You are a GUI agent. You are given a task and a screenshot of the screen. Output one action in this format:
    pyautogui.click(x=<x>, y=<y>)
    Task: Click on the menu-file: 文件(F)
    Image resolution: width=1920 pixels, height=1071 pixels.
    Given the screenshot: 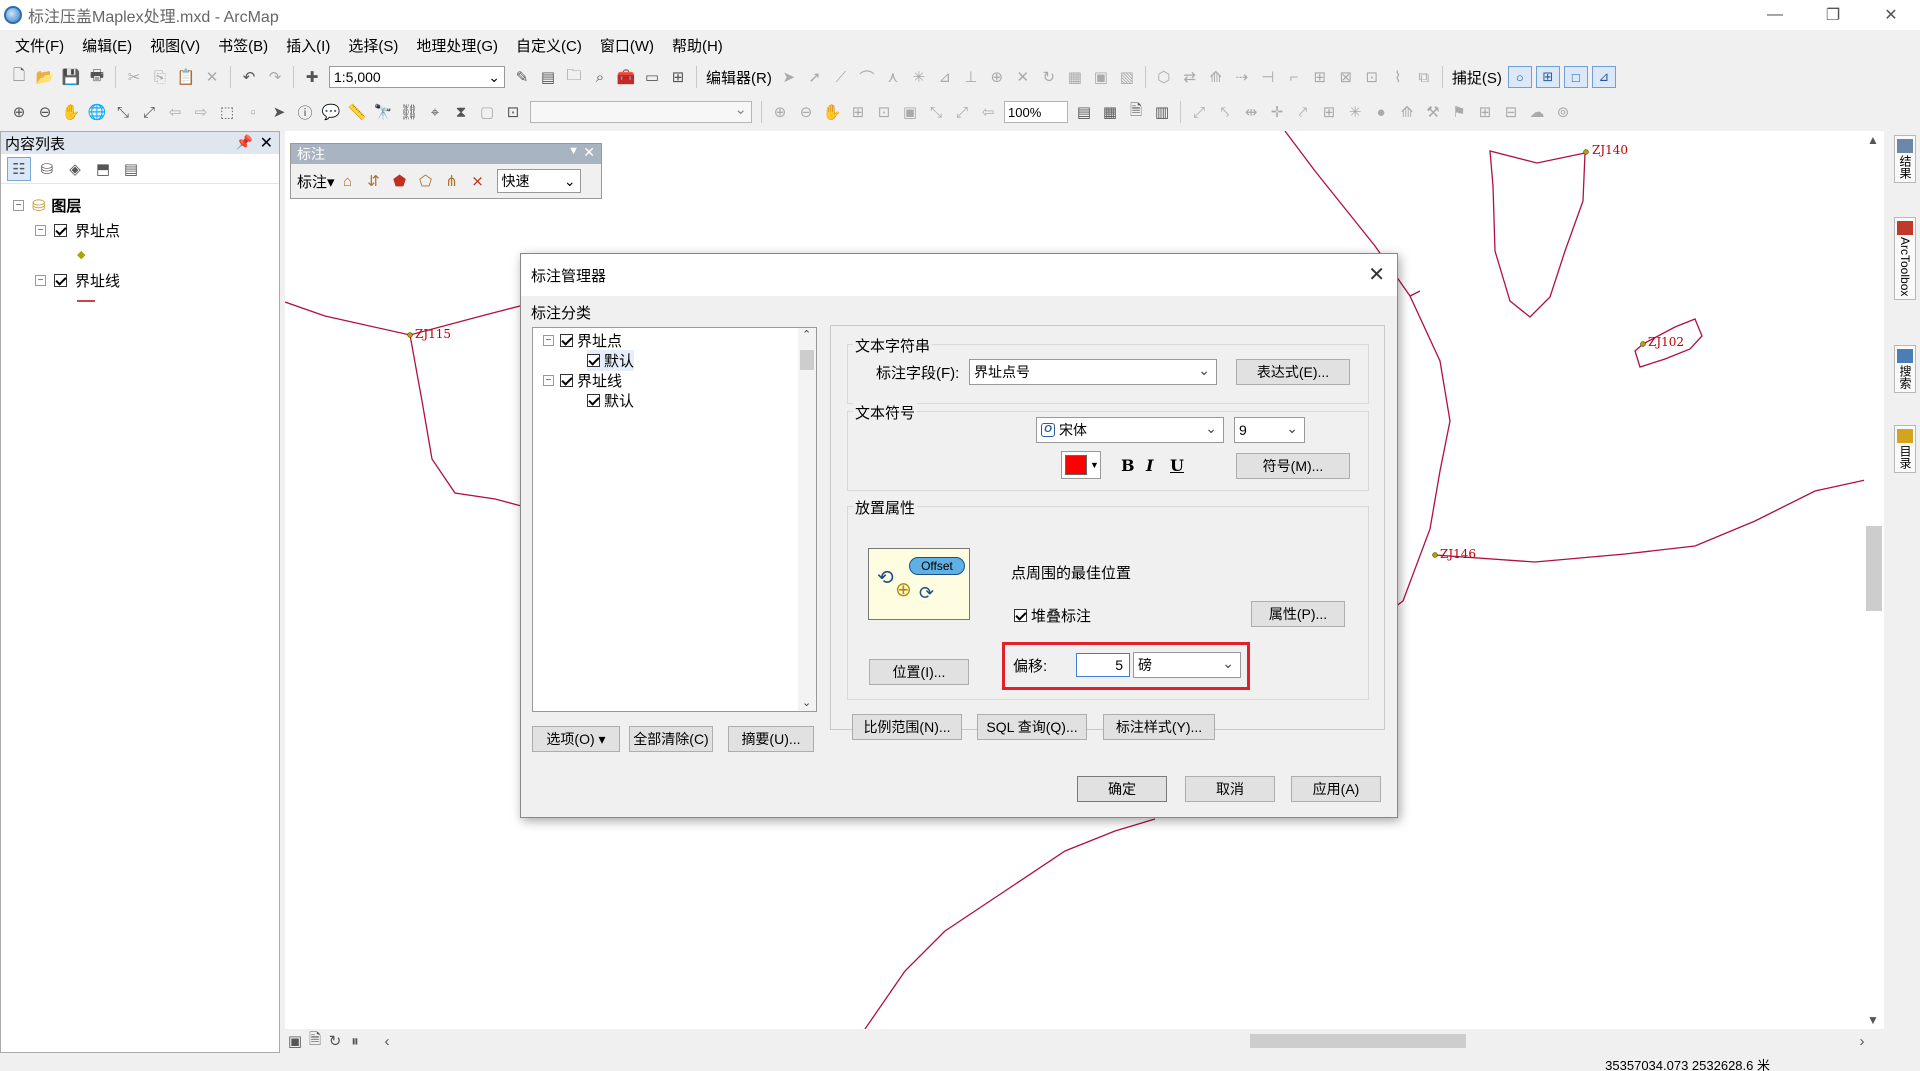 What is the action you would take?
    pyautogui.click(x=39, y=45)
    